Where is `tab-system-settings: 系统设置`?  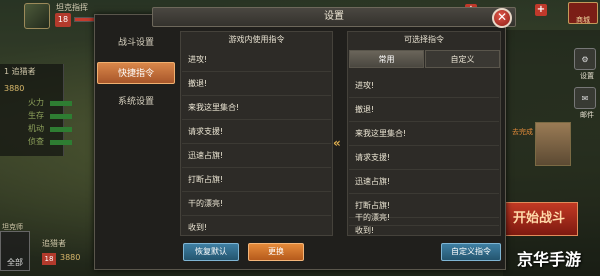
tab-system-settings: 系统设置 is located at coordinates (136, 102).